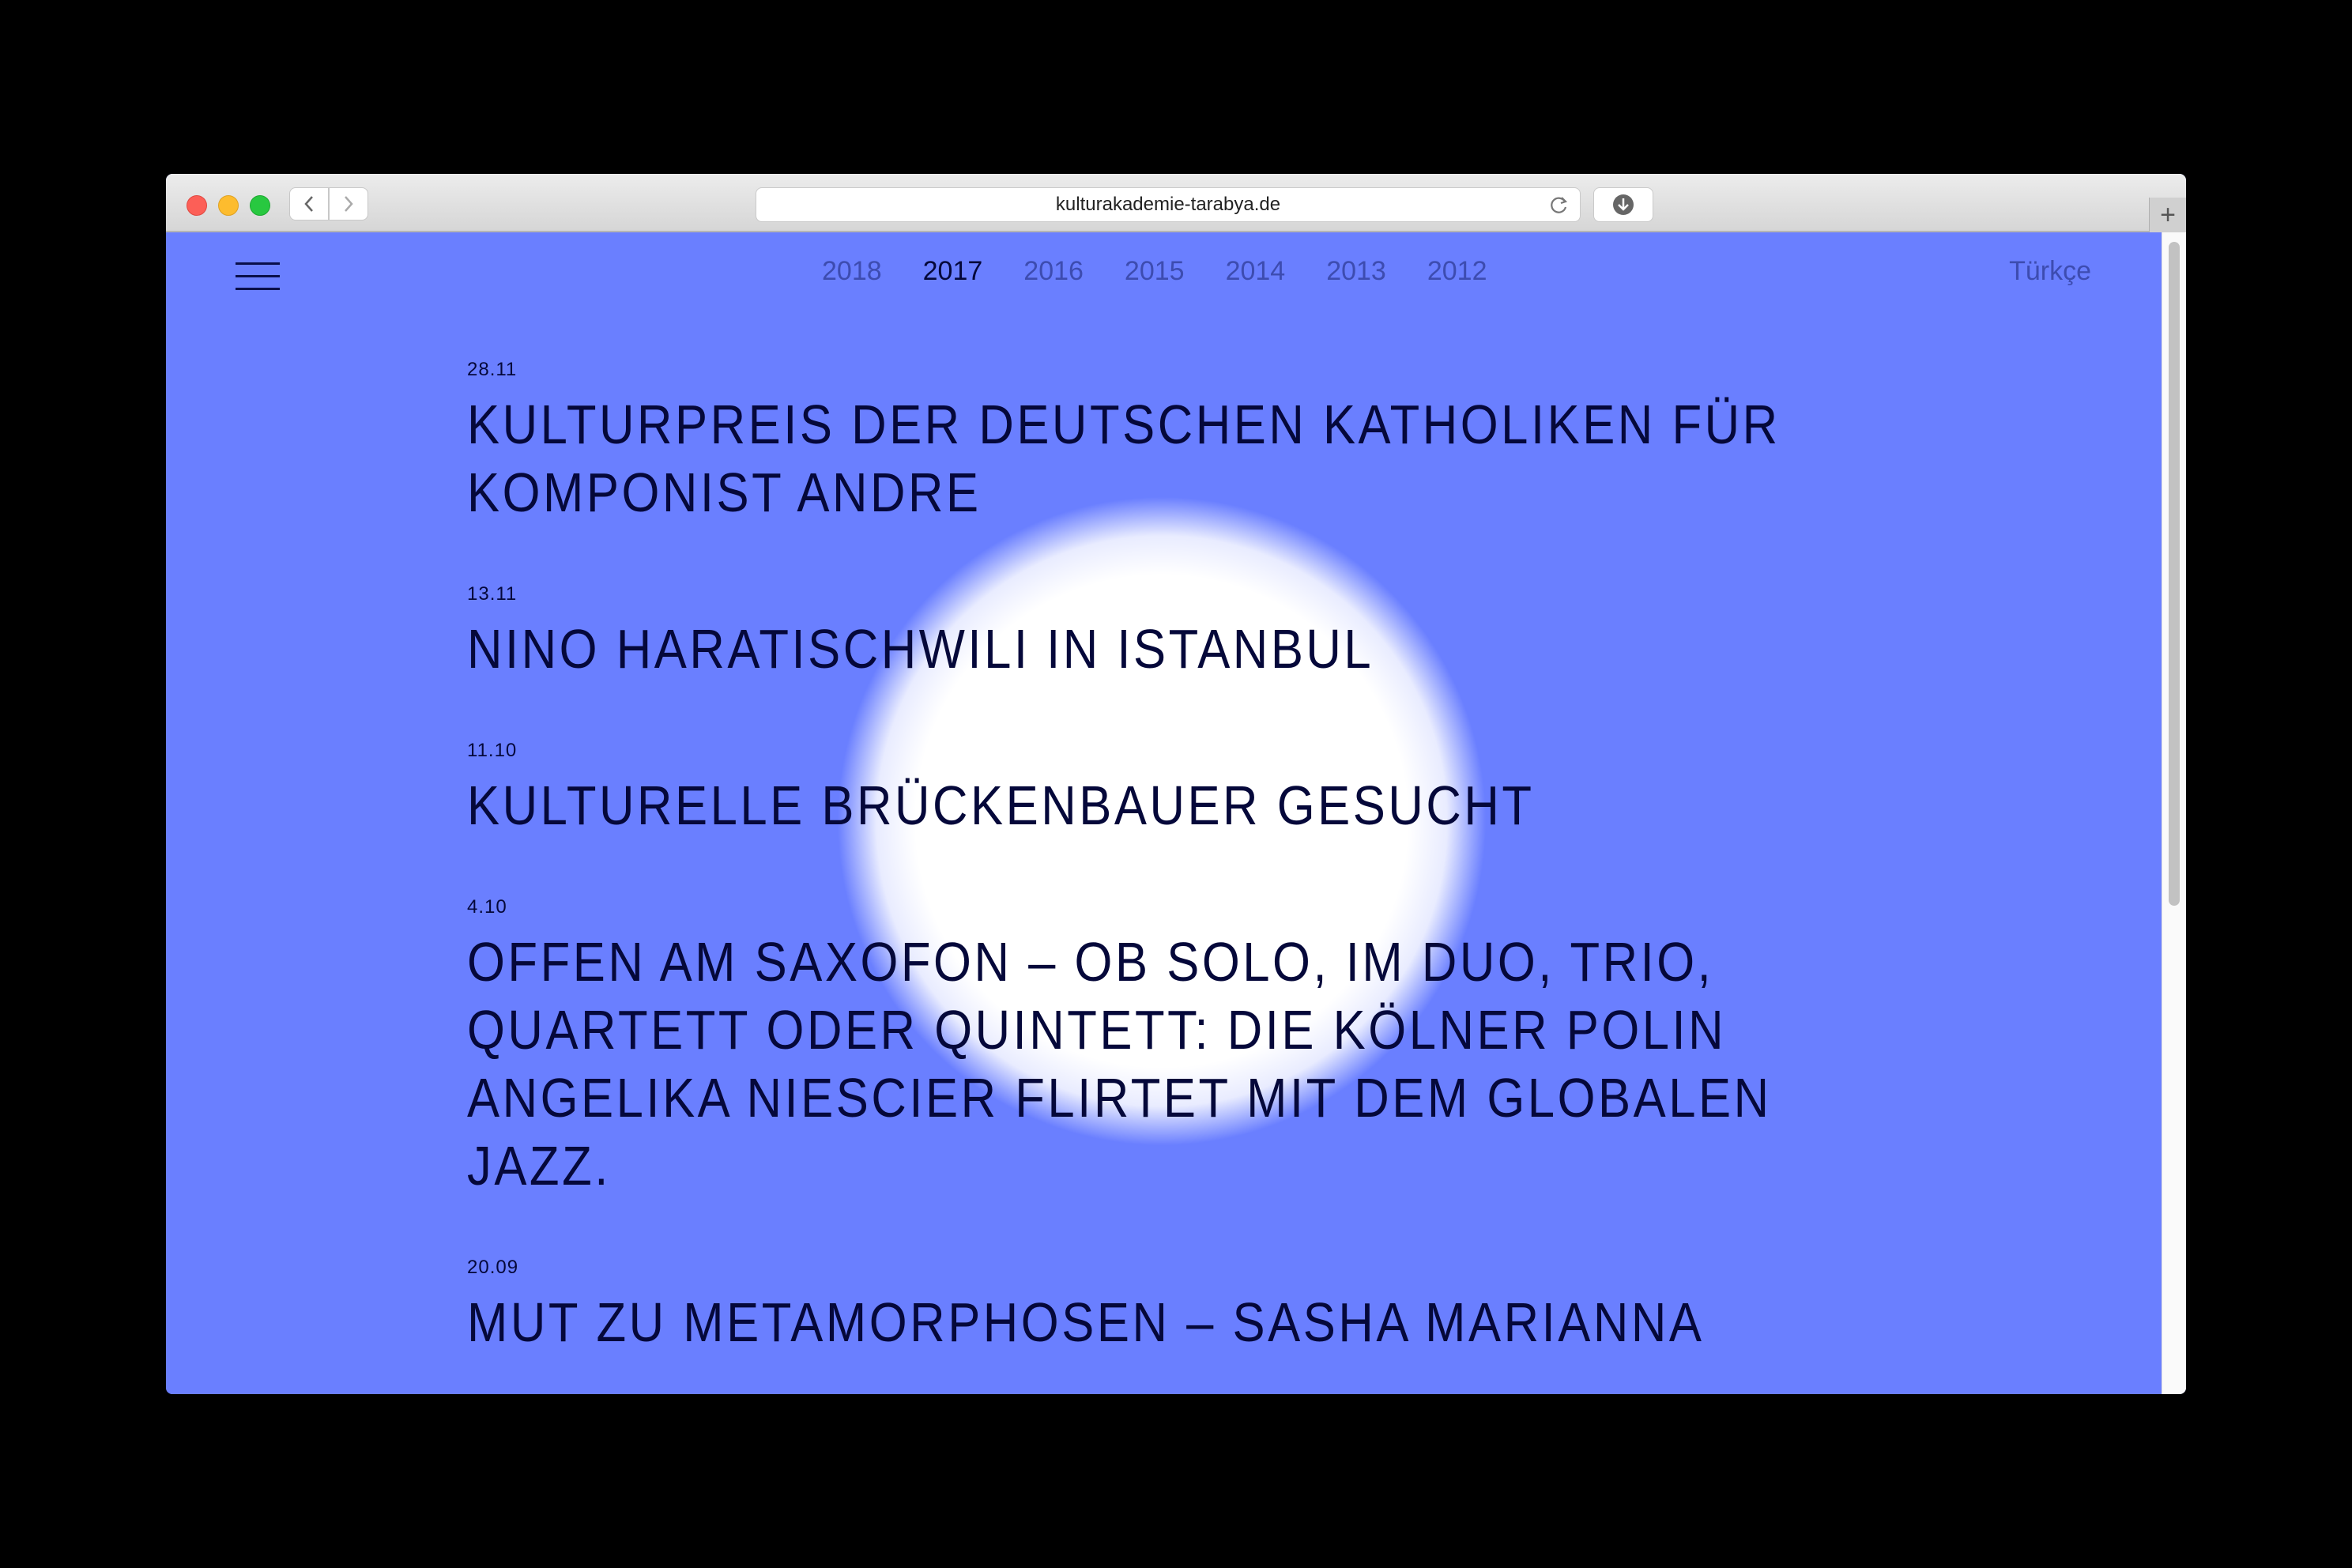  I want to click on year-link-2014: 2014, so click(1256, 271).